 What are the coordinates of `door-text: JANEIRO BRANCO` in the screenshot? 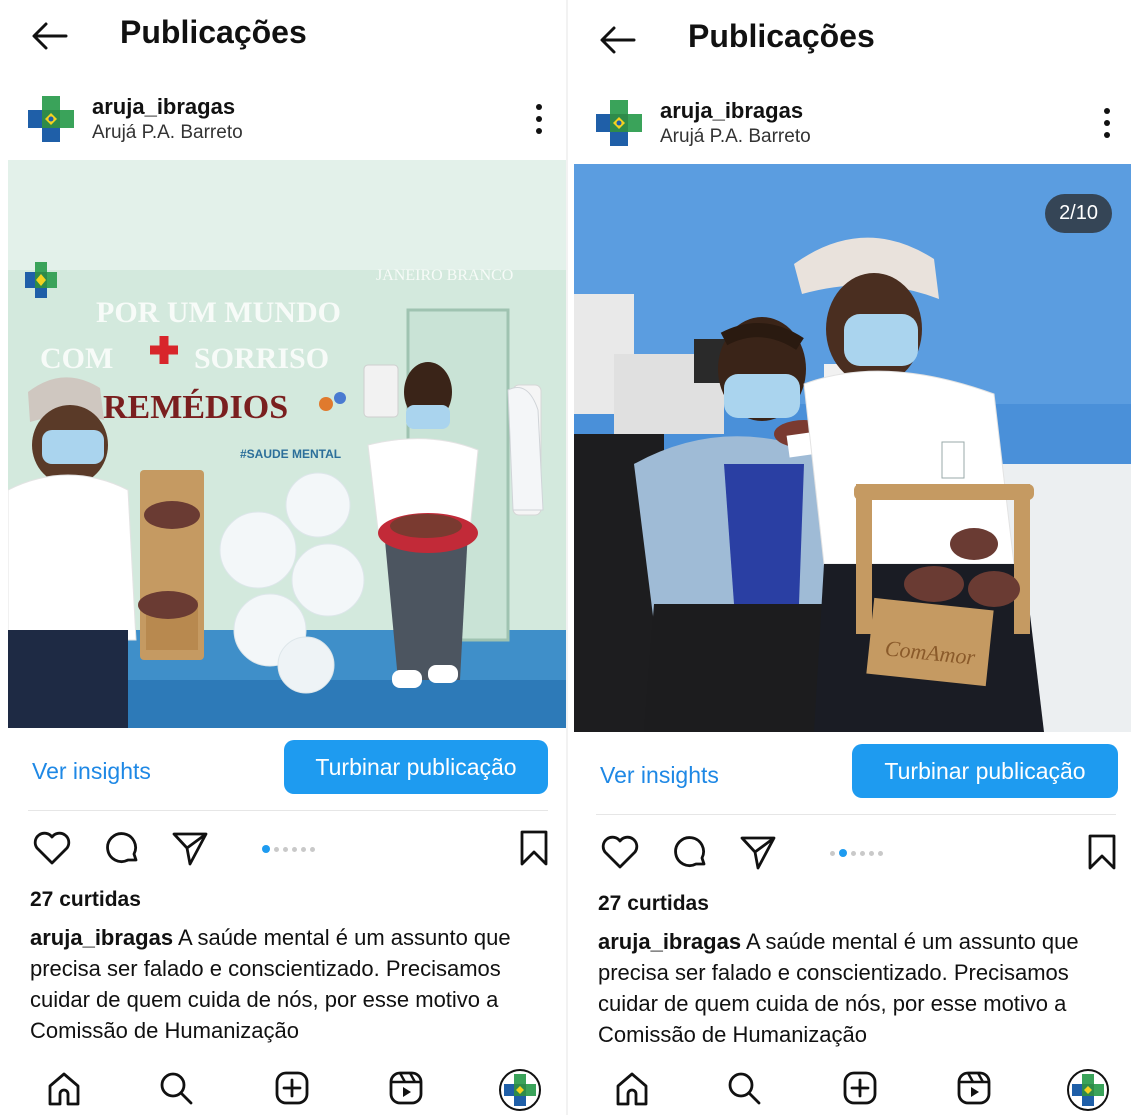 It's located at (444, 275).